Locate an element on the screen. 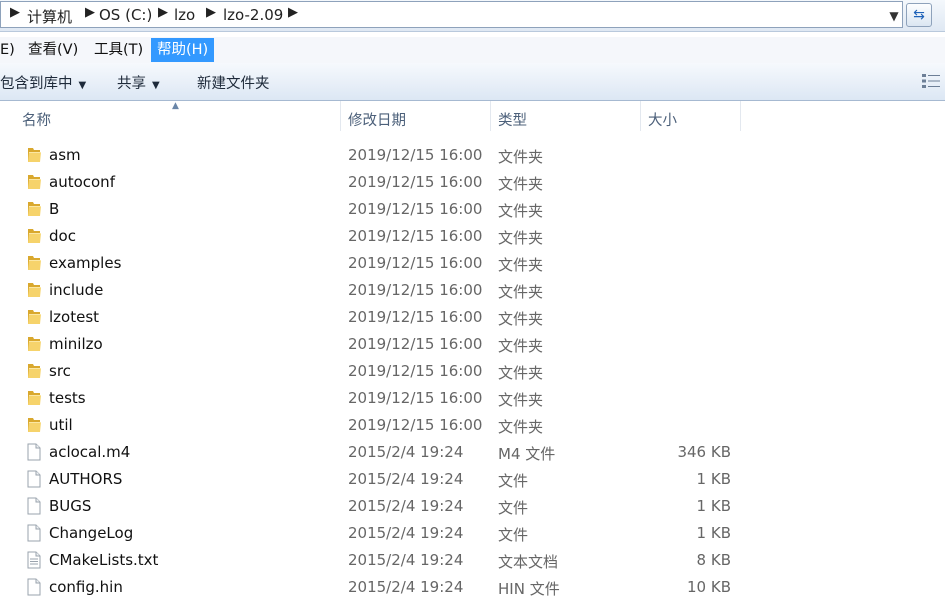 The image size is (945, 605). file-row: lzotest 2019/12/15 16:00 文件夹 is located at coordinates (472, 317).